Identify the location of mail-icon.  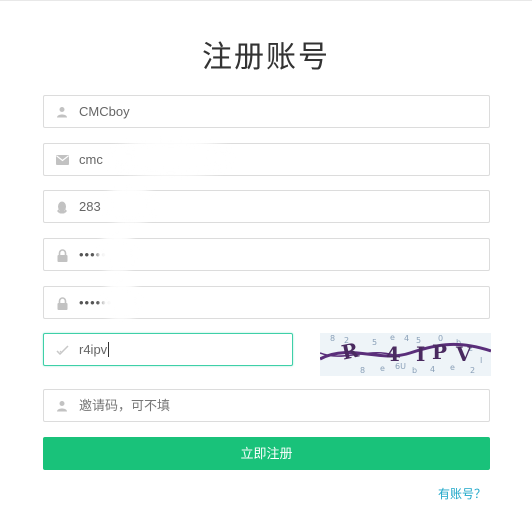
(62, 160).